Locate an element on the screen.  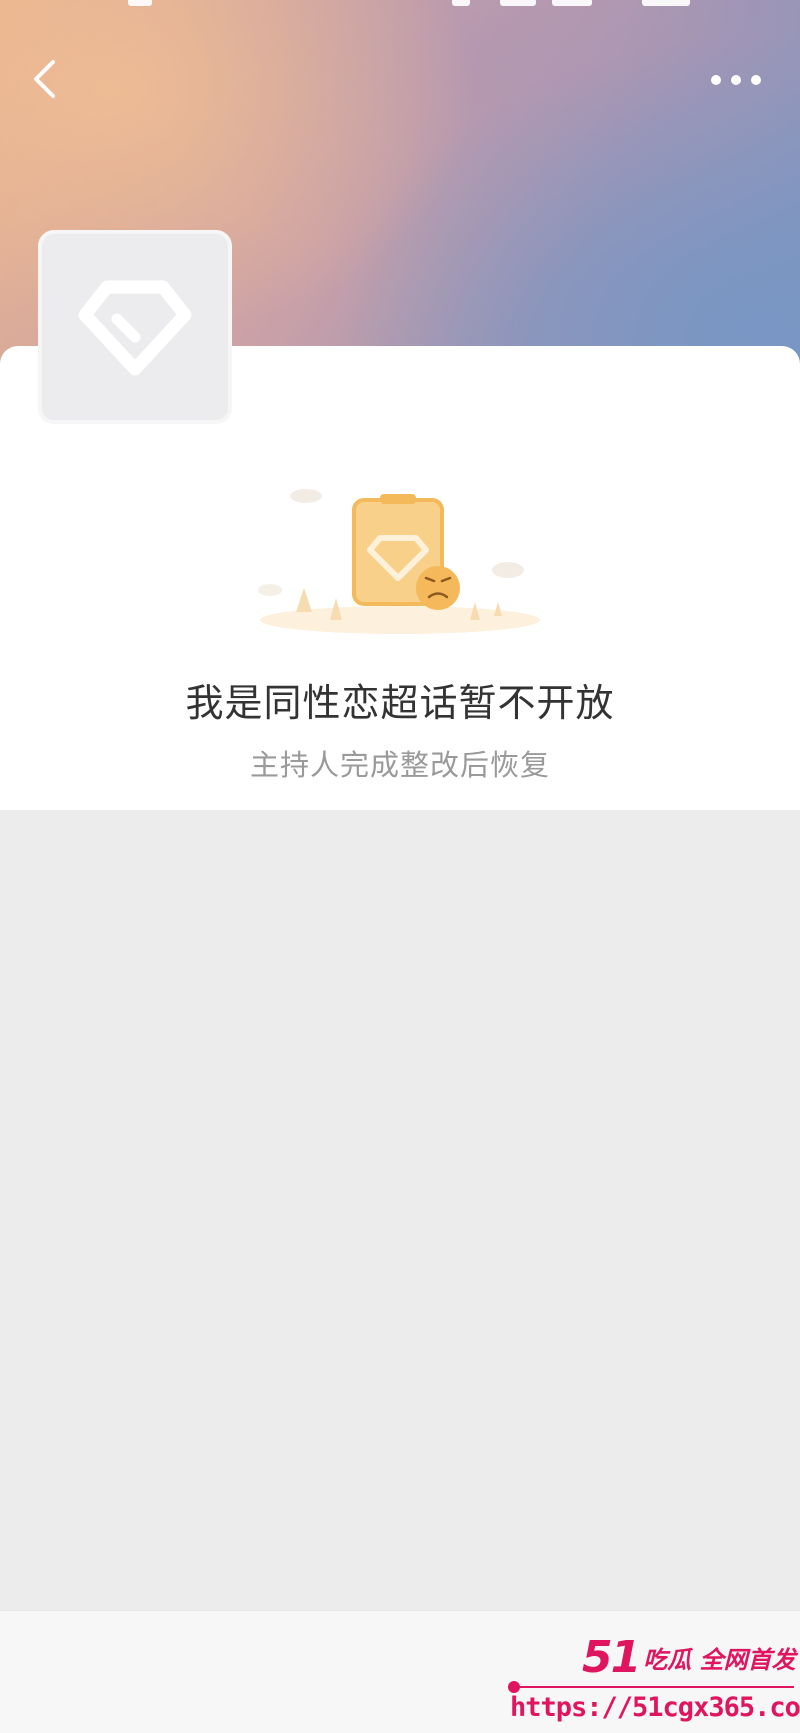
watermark-slogan: 吃瓜 全网首发 is located at coordinates (719, 1660).